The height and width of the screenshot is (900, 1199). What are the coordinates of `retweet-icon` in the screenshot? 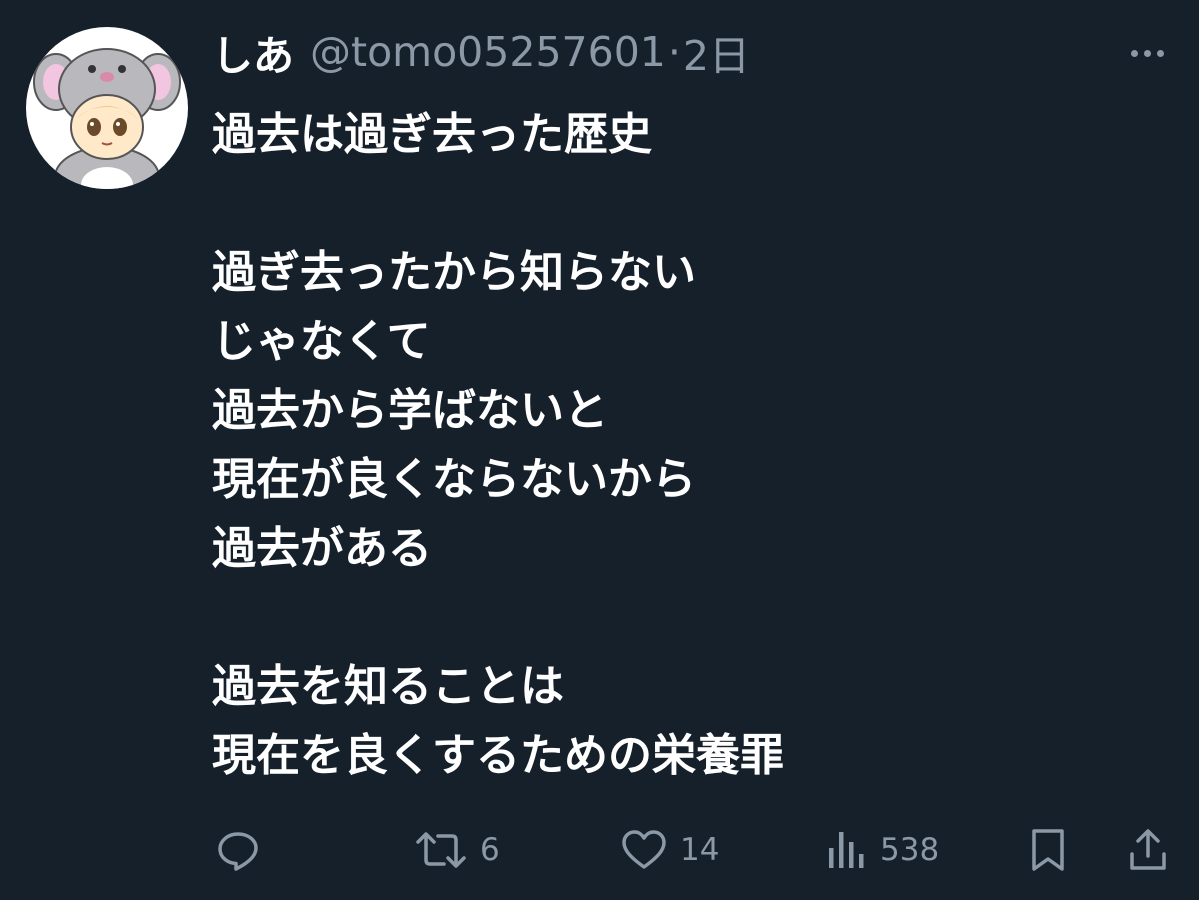 It's located at (441, 850).